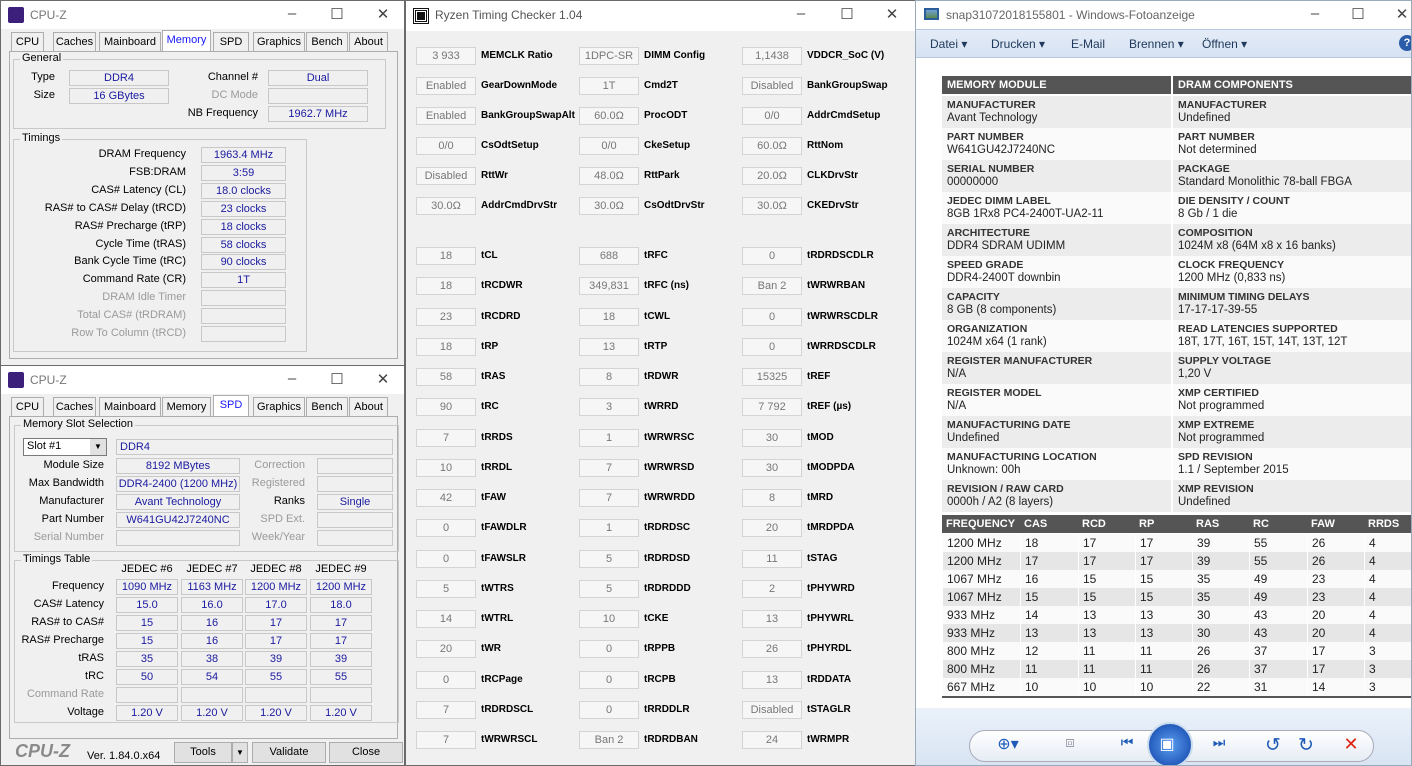 This screenshot has width=1412, height=766. Describe the element at coordinates (609, 86) in the screenshot. I see `value-cmd2t: 1T` at that location.